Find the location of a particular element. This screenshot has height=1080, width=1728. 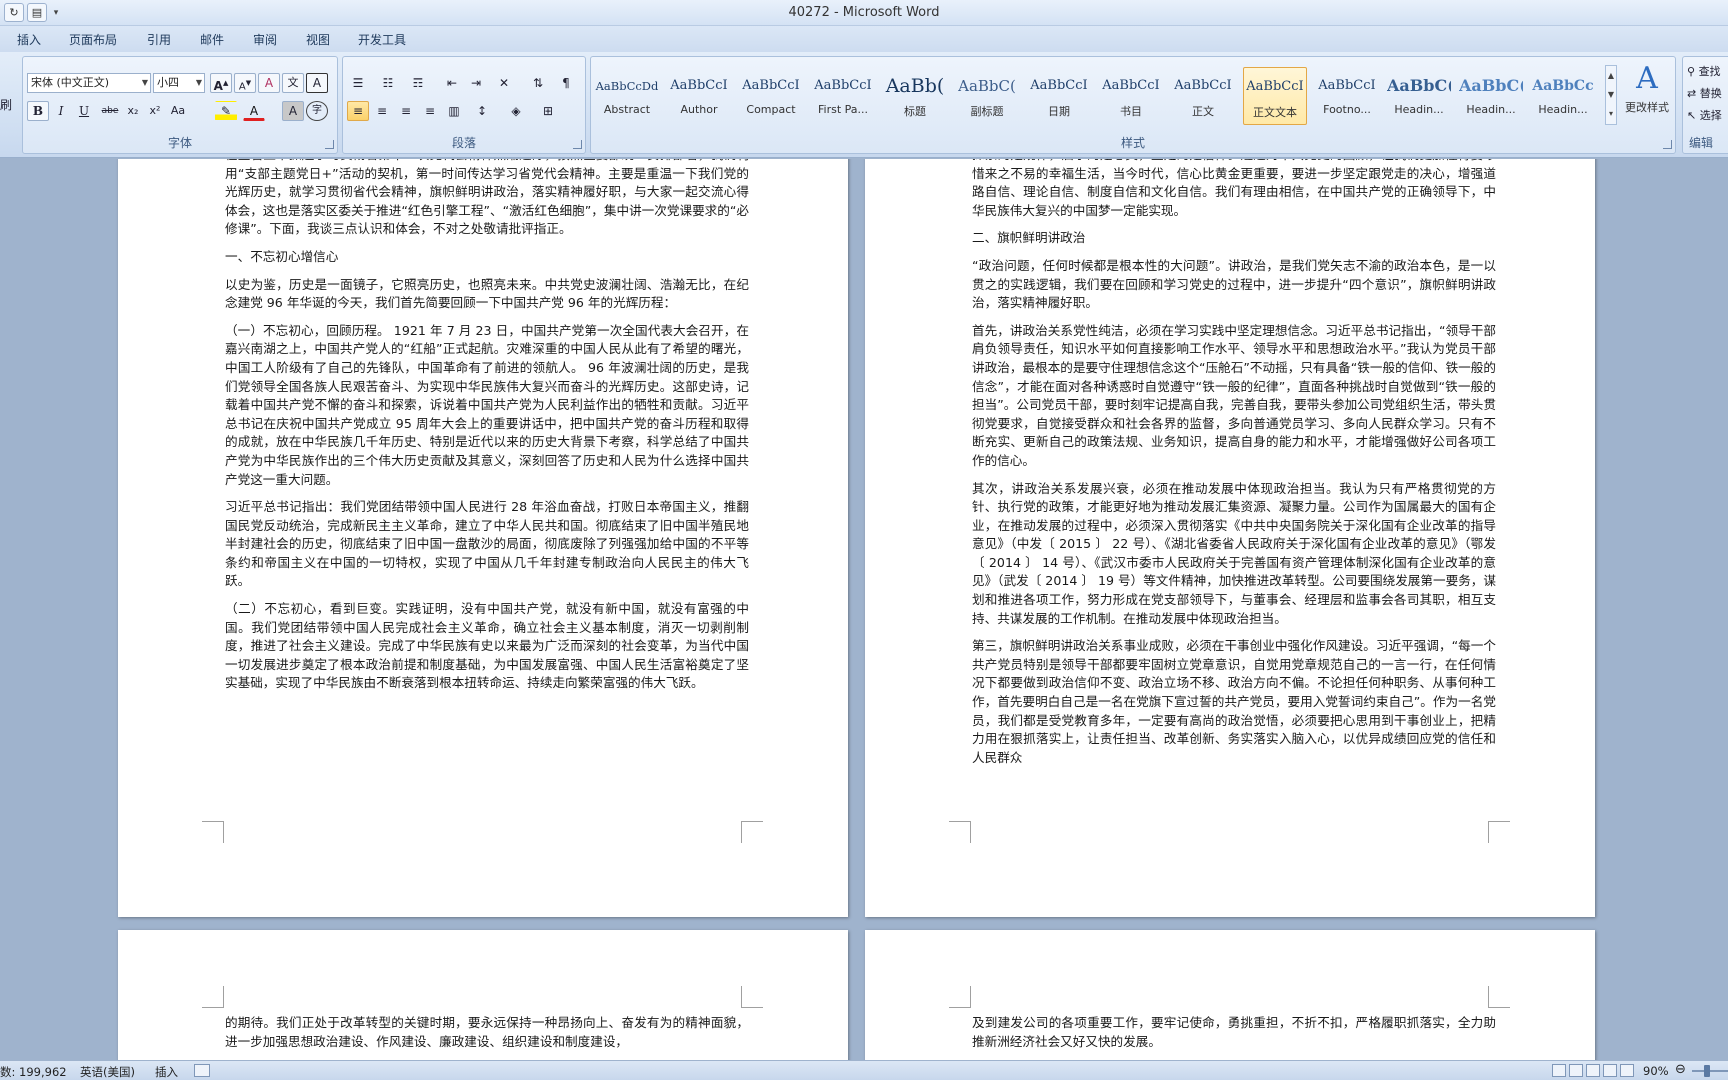

phonetic-guide-button: 文 is located at coordinates (293, 83).